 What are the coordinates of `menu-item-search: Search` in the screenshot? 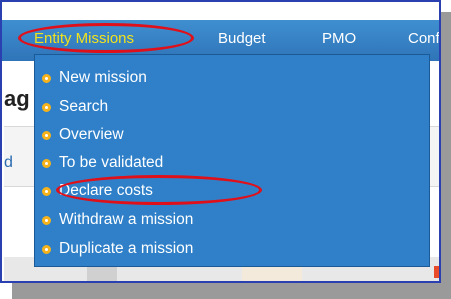 It's located at (75, 107).